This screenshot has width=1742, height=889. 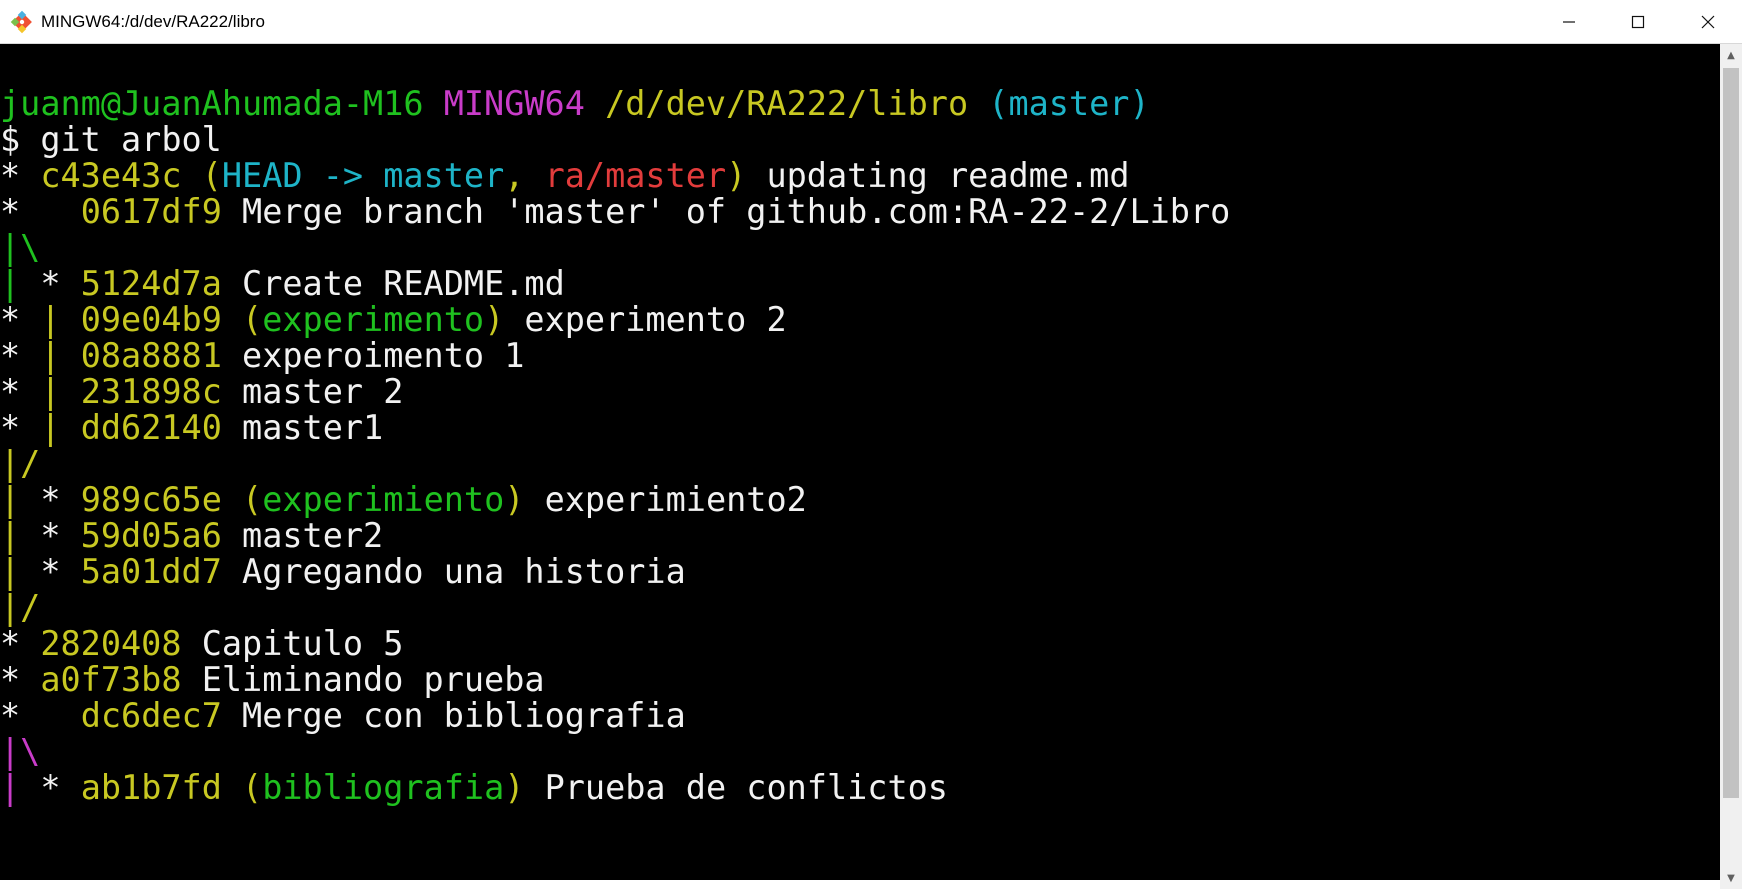 I want to click on commit-message: Prueba de conflictos, so click(x=736, y=787).